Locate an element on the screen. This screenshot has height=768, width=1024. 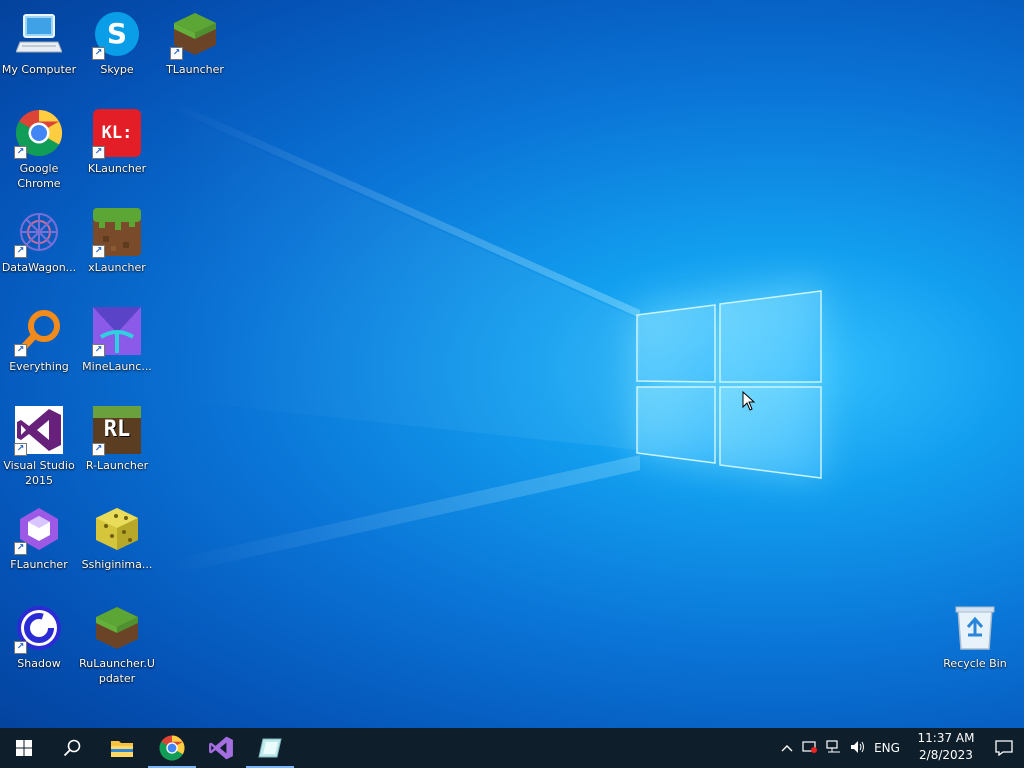
klauncher-icon: KL: ↗ is located at coordinates (116, 134).